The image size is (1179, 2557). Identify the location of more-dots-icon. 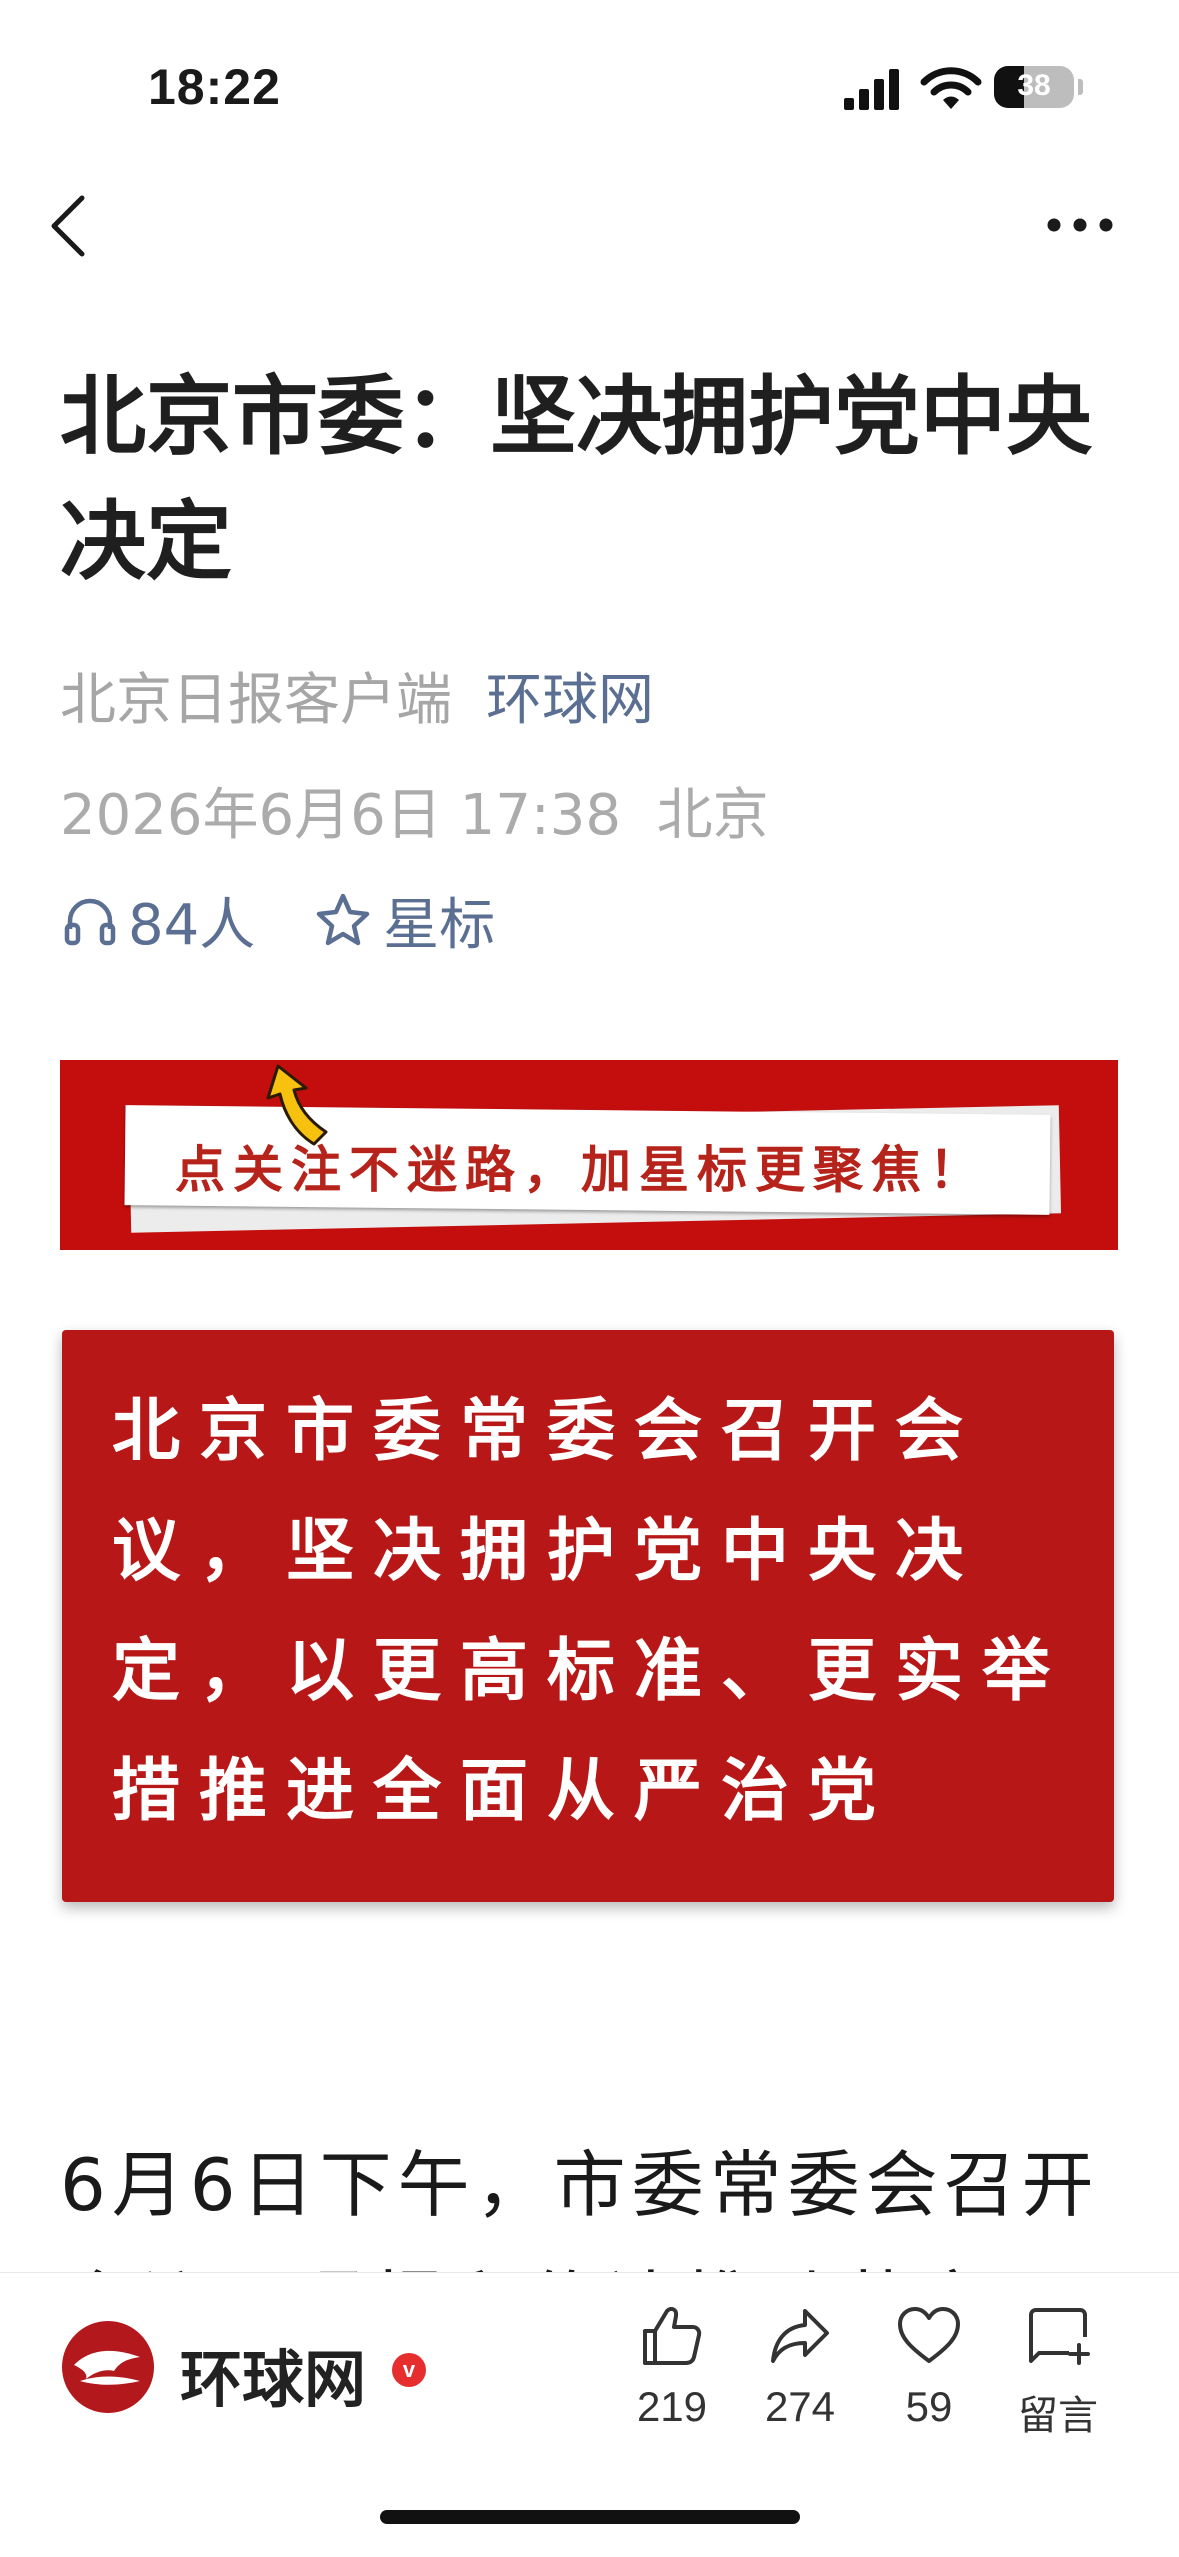
(1080, 225).